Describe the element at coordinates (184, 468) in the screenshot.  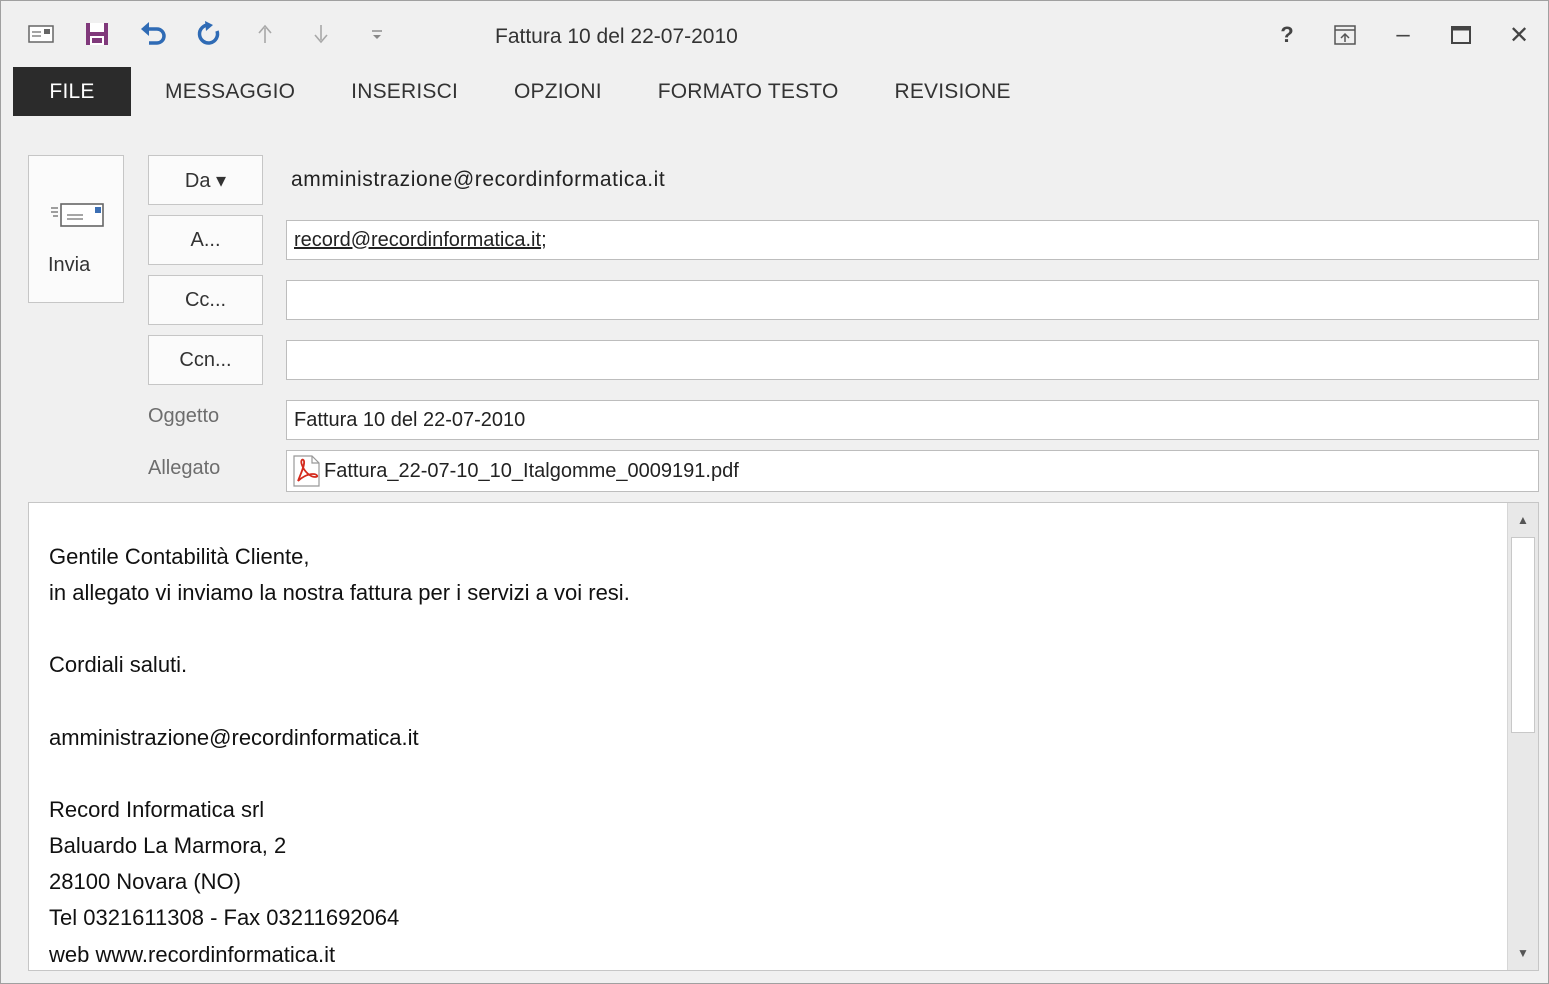
I see `attachment-label: Allegato` at that location.